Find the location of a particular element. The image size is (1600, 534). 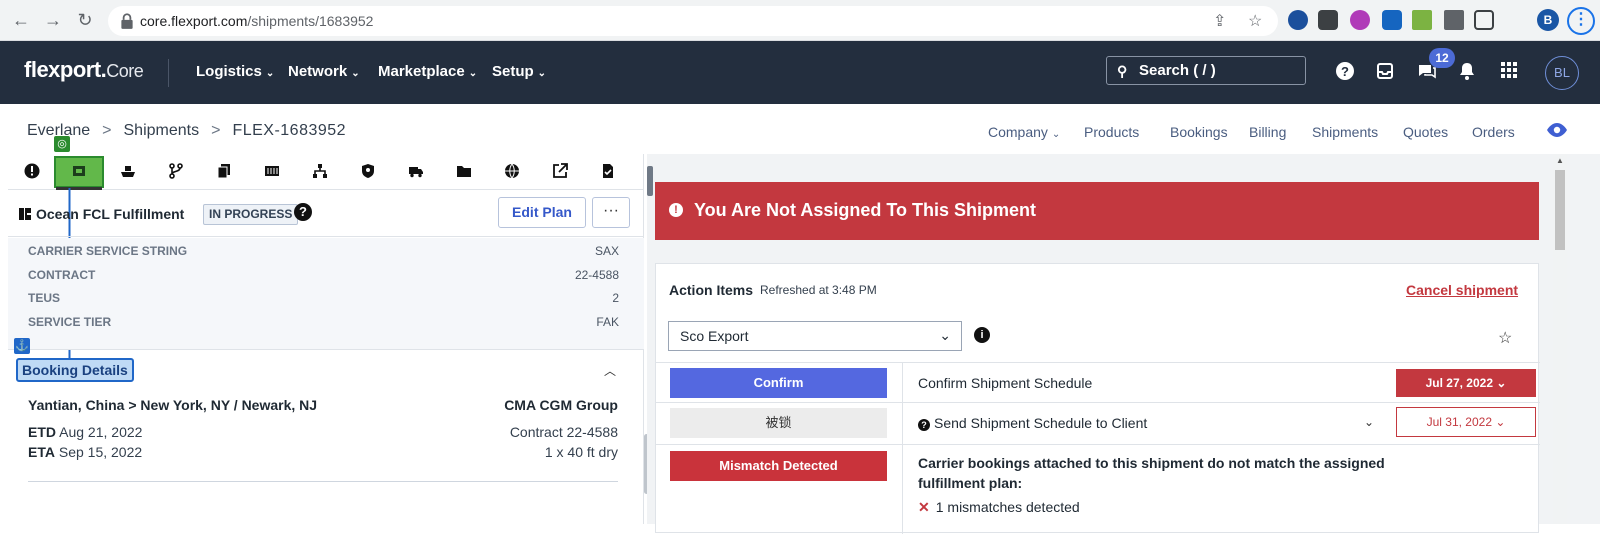

extension-3-icon is located at coordinates (1360, 20).